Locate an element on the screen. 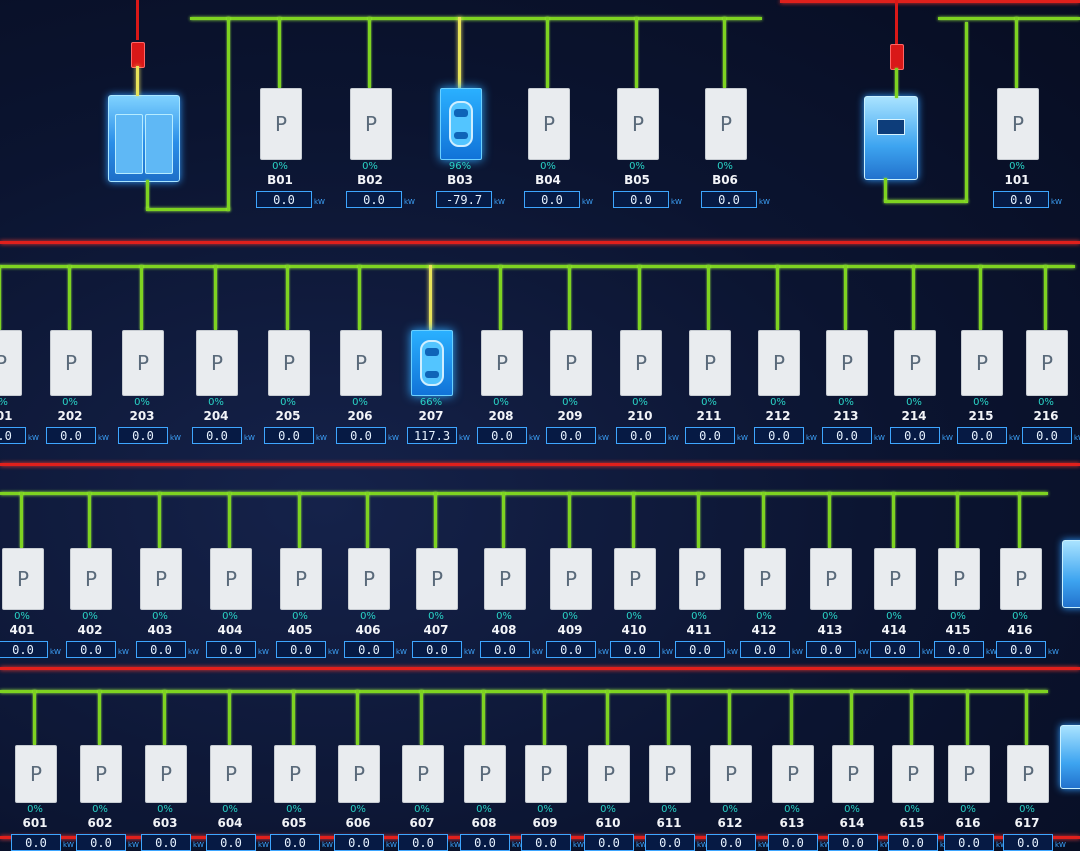 The image size is (1080, 851). parking-spot-401: P is located at coordinates (23, 579).